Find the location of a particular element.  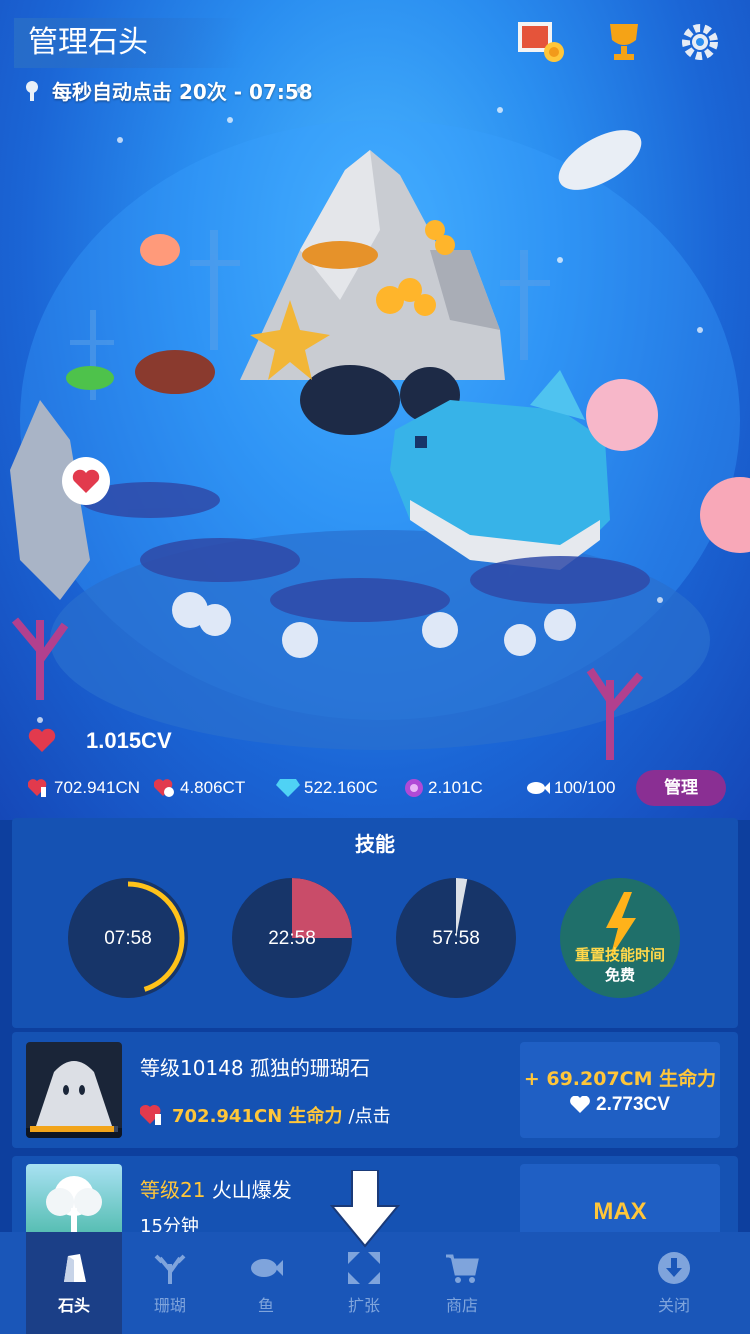

upgrade-name: 等级21 火山爆发 is located at coordinates (216, 1188).